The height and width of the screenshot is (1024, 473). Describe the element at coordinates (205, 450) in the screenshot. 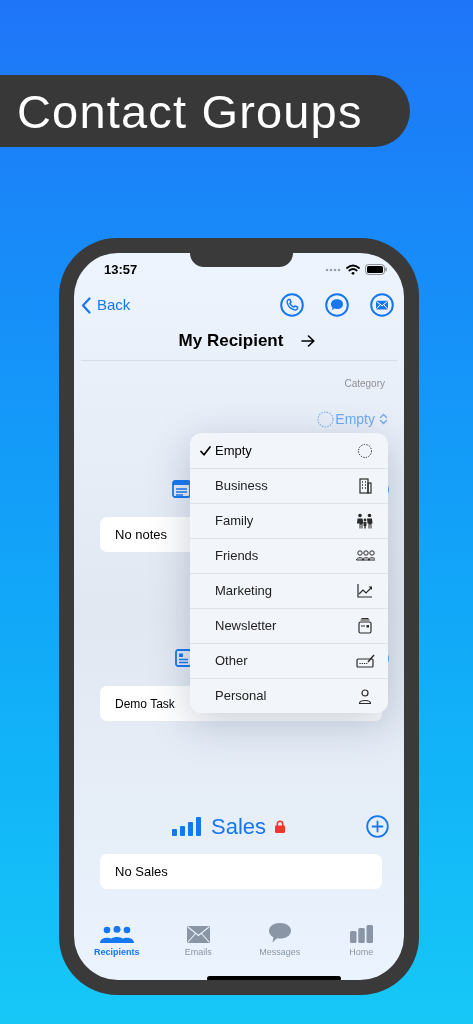

I see `checkmark-icon` at that location.